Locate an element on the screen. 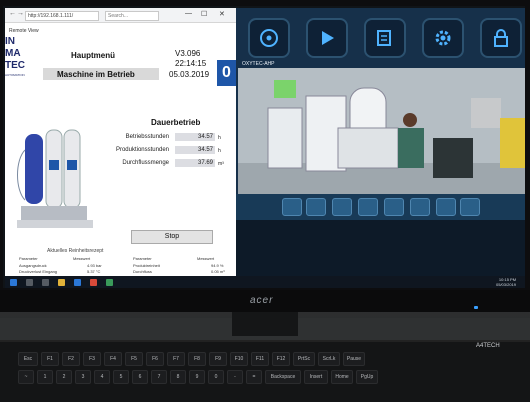  key: 9 is located at coordinates (197, 377).